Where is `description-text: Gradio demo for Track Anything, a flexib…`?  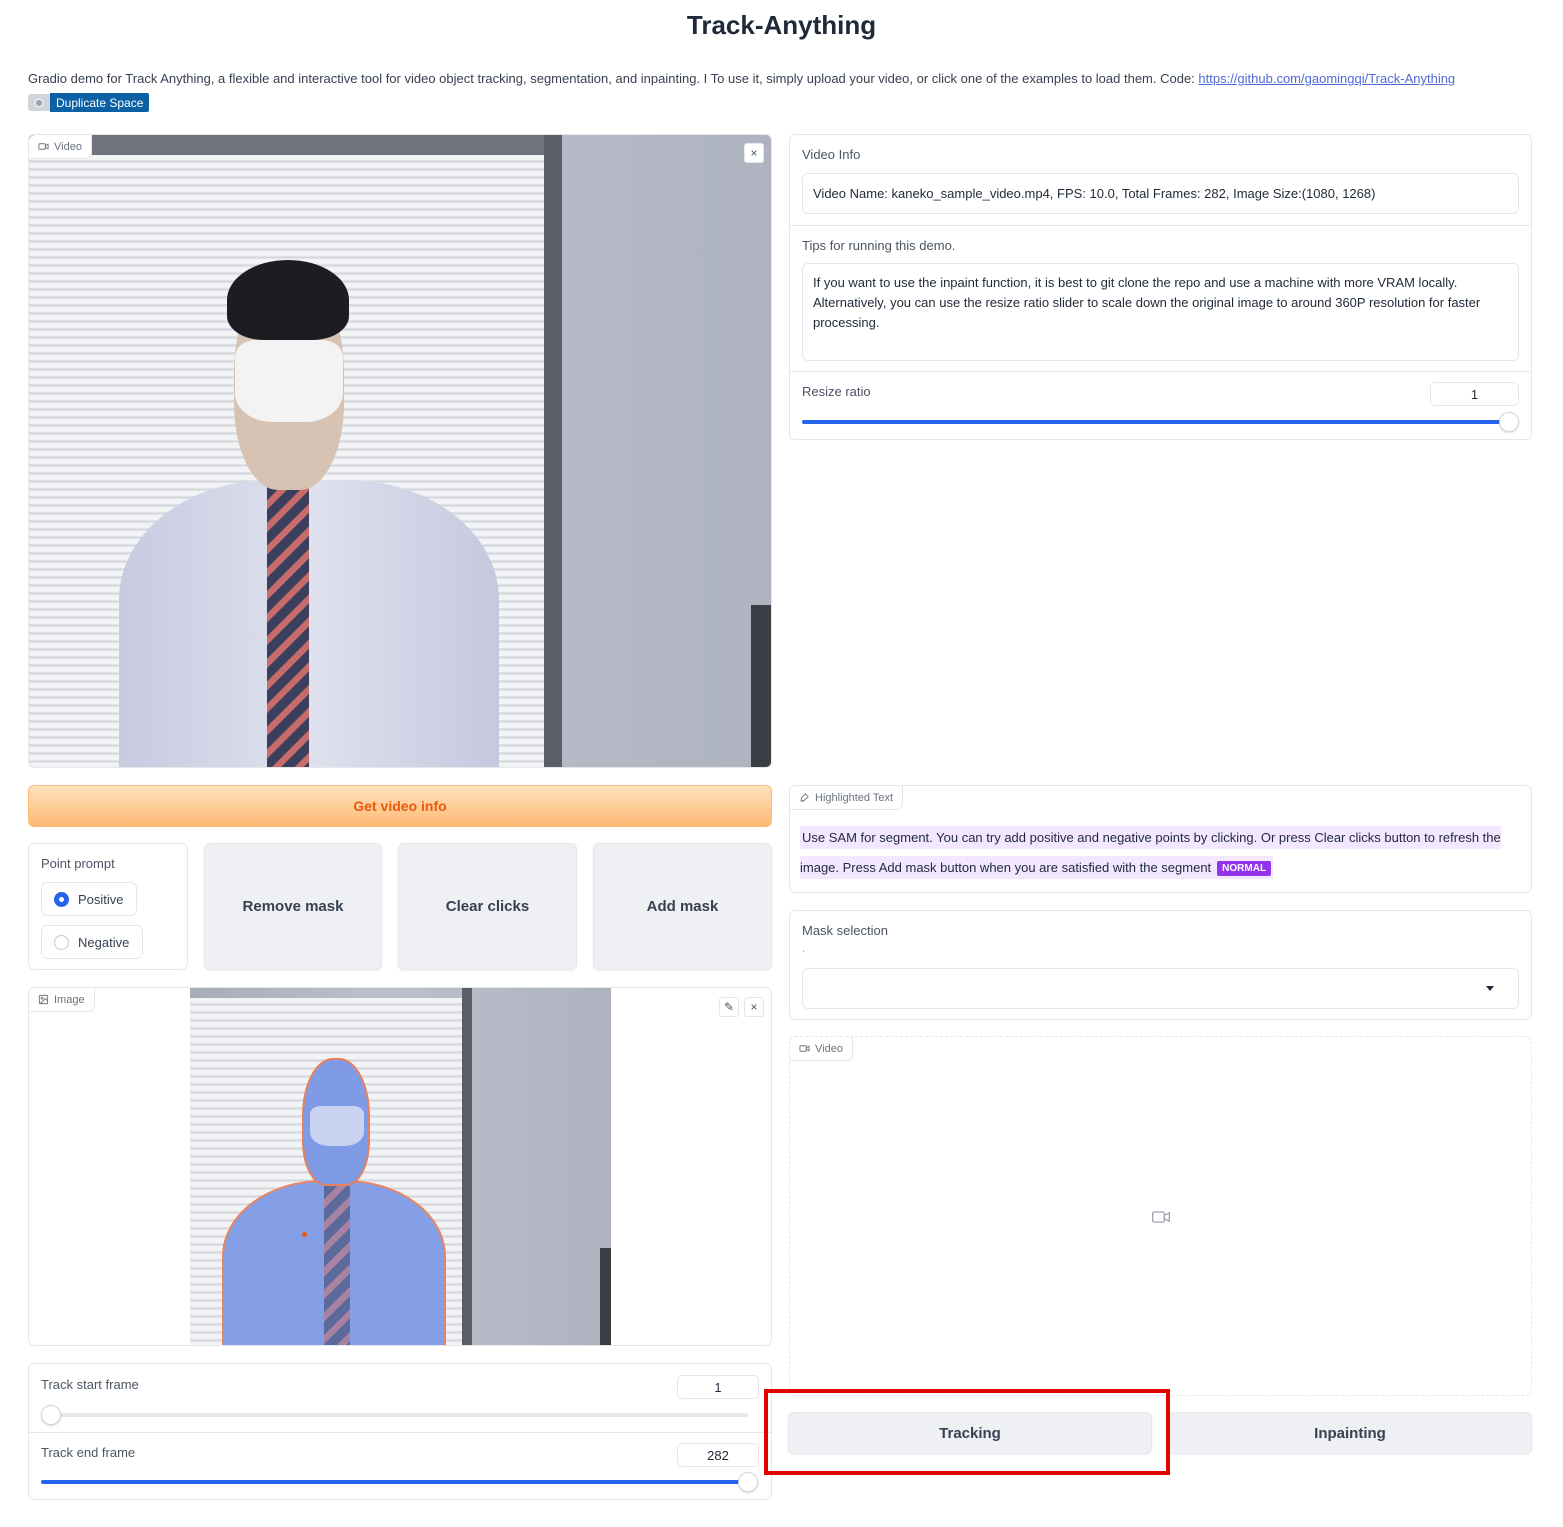
description-text: Gradio demo for Track Anything, a flexib… is located at coordinates (613, 78).